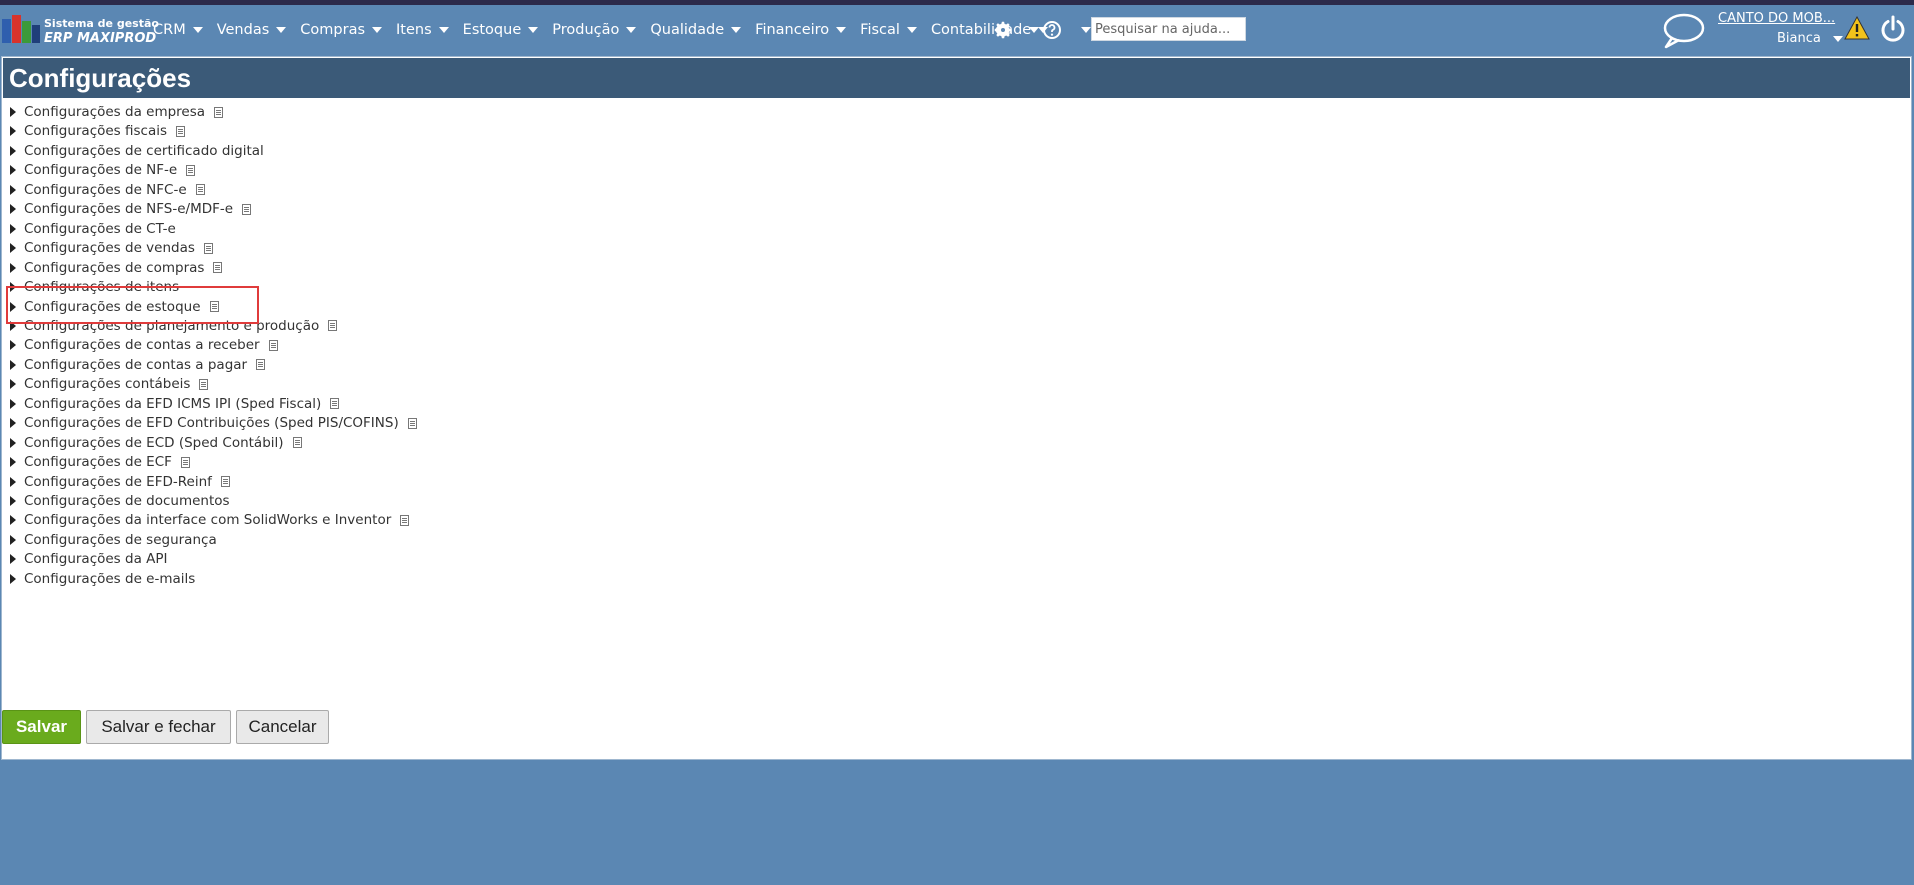 This screenshot has height=885, width=1914. What do you see at coordinates (113, 540) in the screenshot?
I see `settings-item: Configurações de segurança` at bounding box center [113, 540].